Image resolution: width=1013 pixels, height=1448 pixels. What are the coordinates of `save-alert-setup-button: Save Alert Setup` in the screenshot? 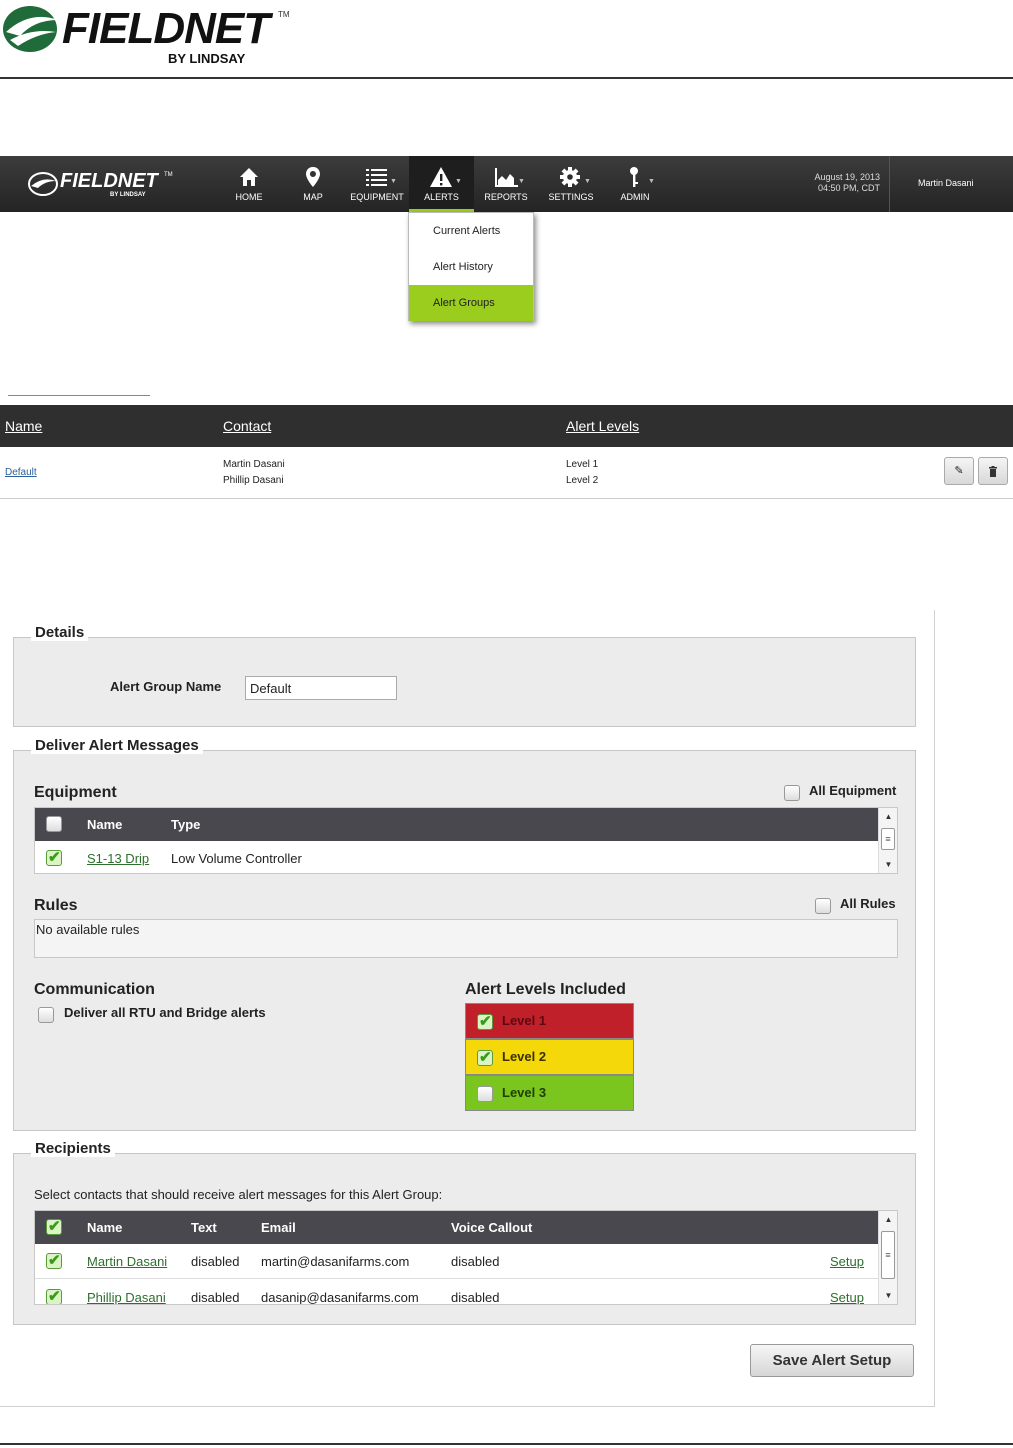 It's located at (832, 1360).